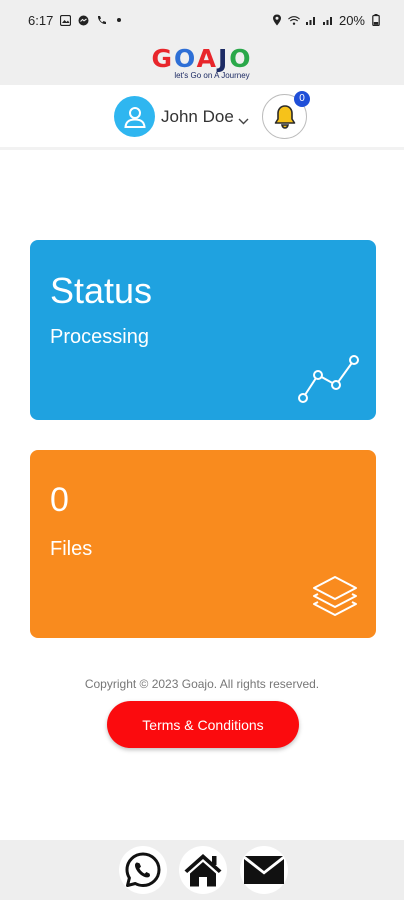  Describe the element at coordinates (302, 99) in the screenshot. I see `notification-count-badge: 0` at that location.